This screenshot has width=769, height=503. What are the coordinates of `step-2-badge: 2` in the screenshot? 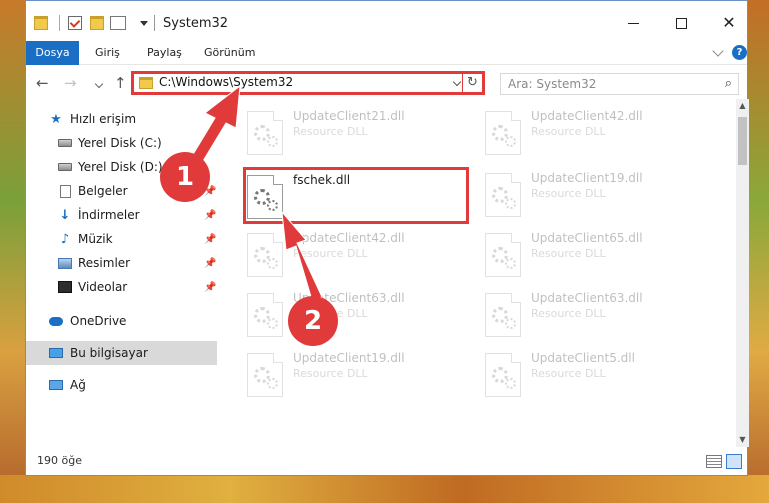 It's located at (313, 321).